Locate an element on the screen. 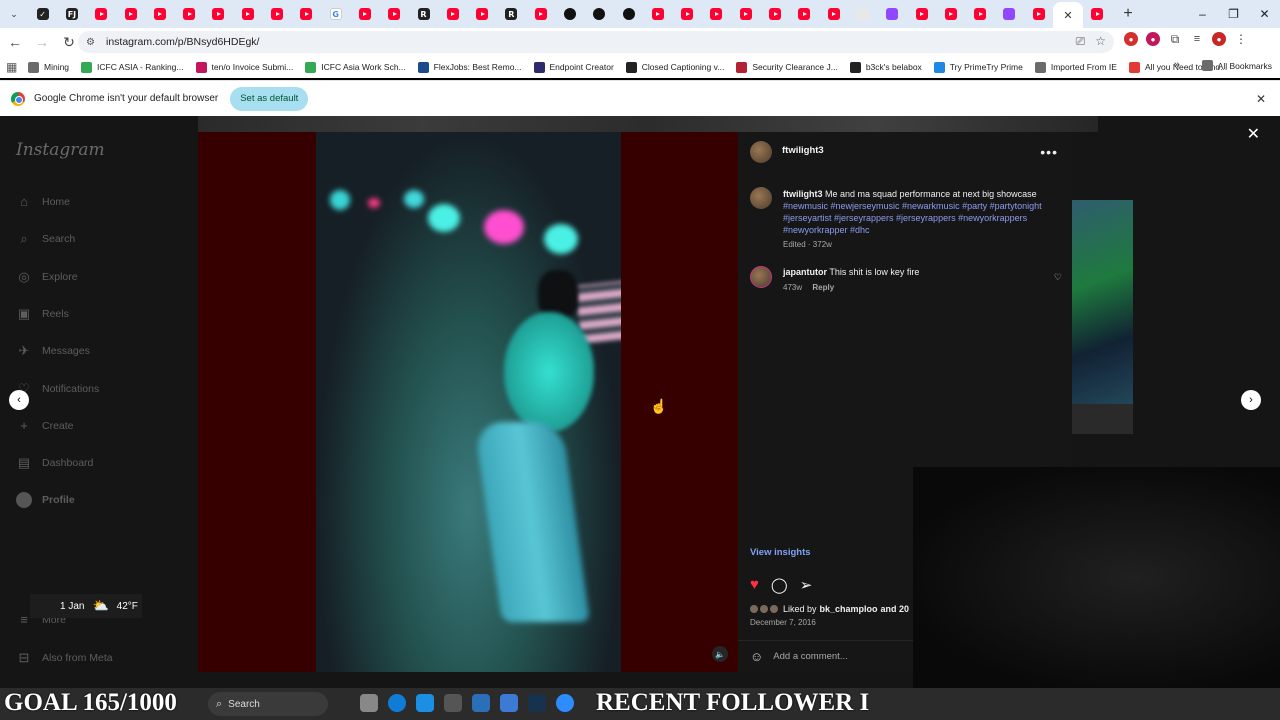  chrome-menu-icon: ⋮ is located at coordinates (1241, 39).